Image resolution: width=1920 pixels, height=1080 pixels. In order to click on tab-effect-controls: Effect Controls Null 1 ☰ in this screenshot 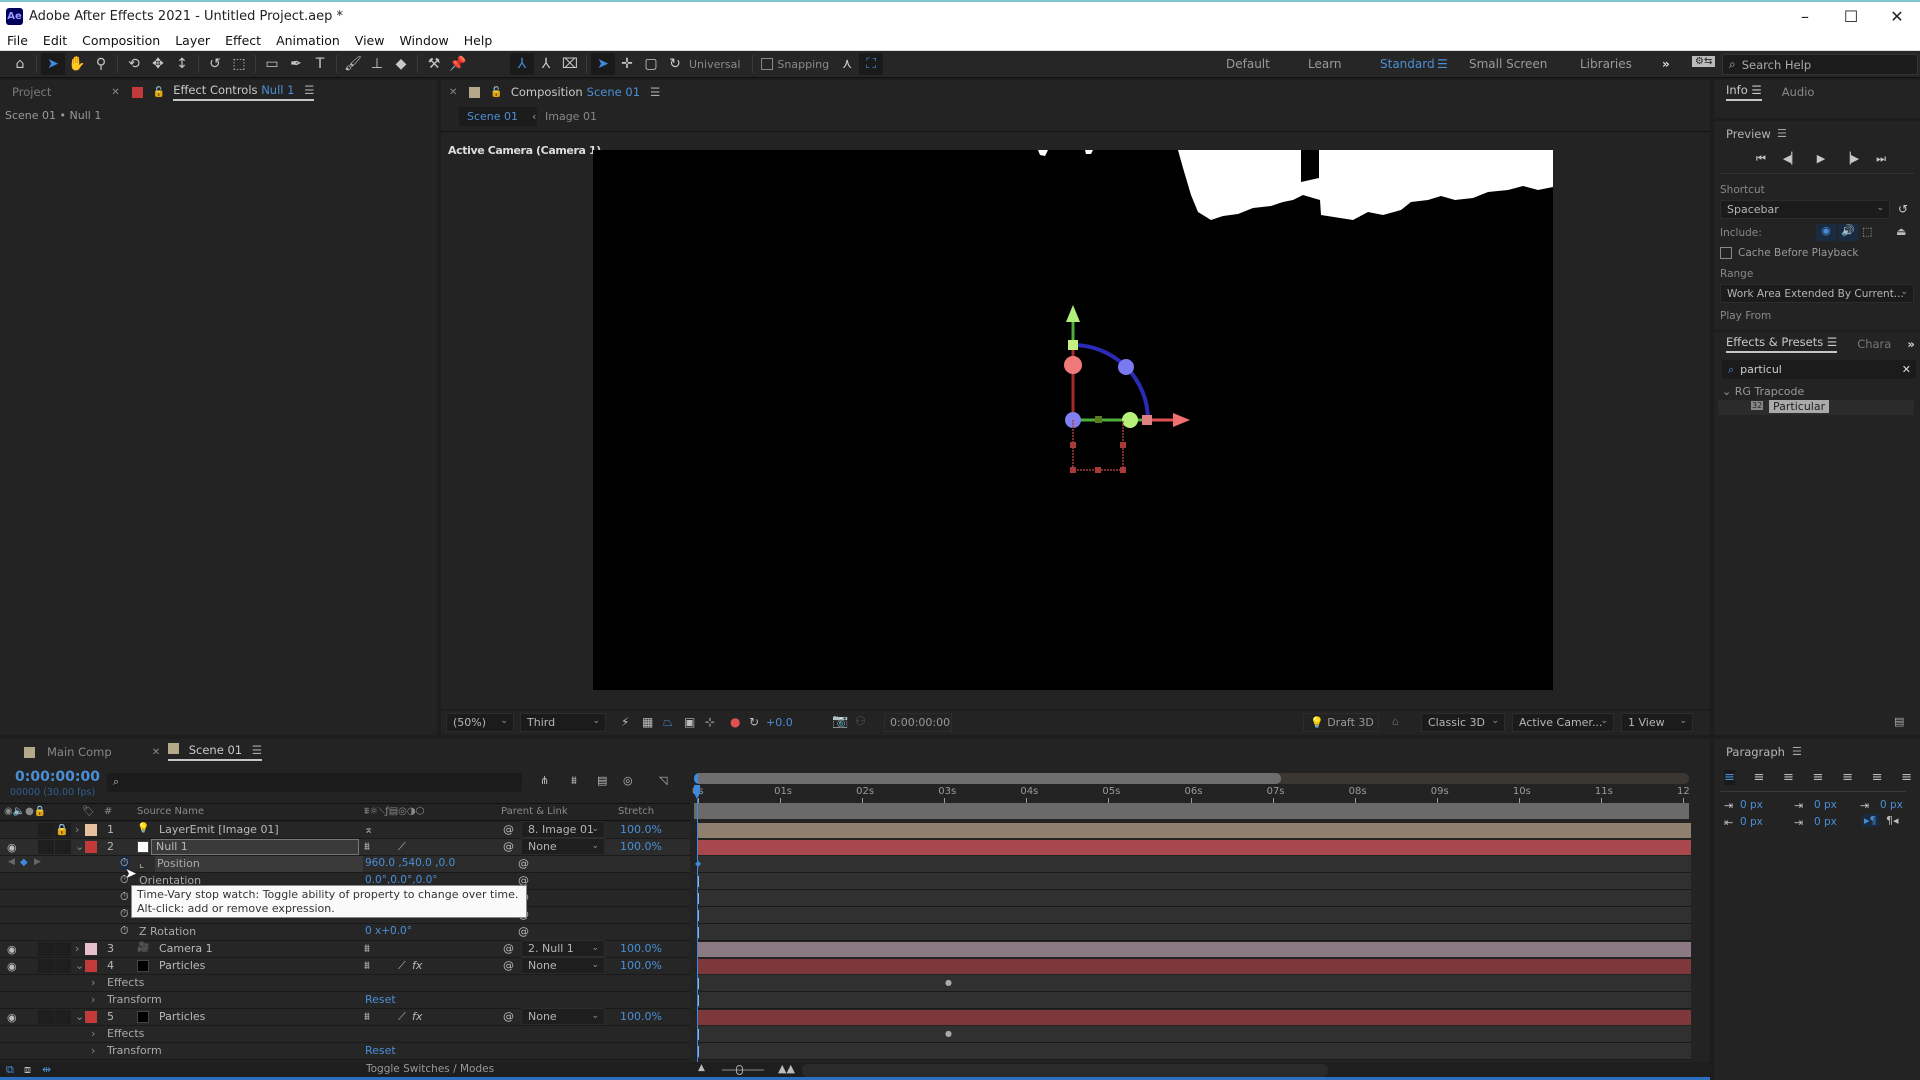, I will do `click(244, 92)`.